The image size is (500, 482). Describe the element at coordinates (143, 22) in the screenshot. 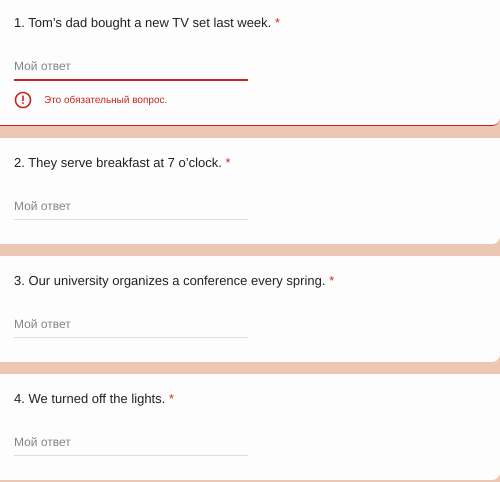

I see `question-text: 1. Tom’s dad bought a new TV set last week.` at that location.